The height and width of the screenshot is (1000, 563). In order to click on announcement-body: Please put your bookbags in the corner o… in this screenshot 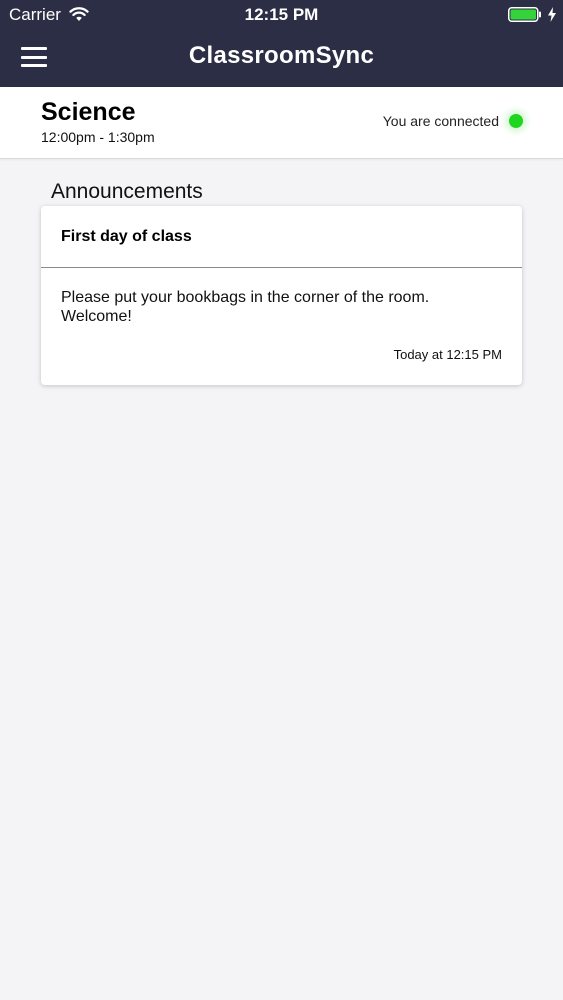, I will do `click(245, 307)`.